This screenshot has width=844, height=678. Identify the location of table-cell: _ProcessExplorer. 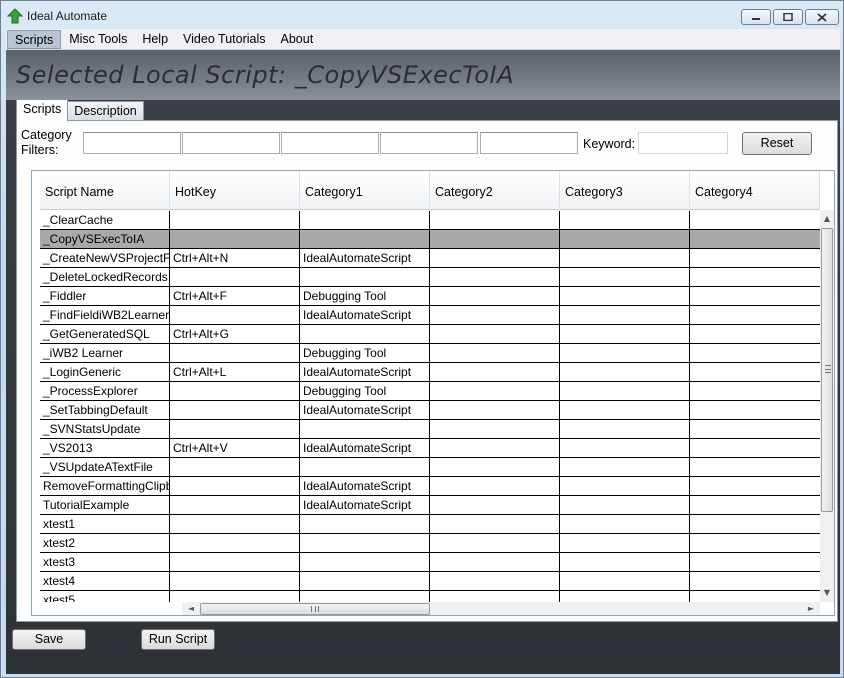
(105, 391).